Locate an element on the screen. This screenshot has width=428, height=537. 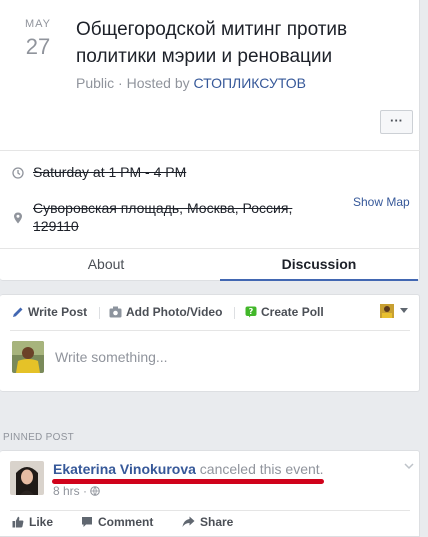
event-date: MAY 27 is located at coordinates (38, 39).